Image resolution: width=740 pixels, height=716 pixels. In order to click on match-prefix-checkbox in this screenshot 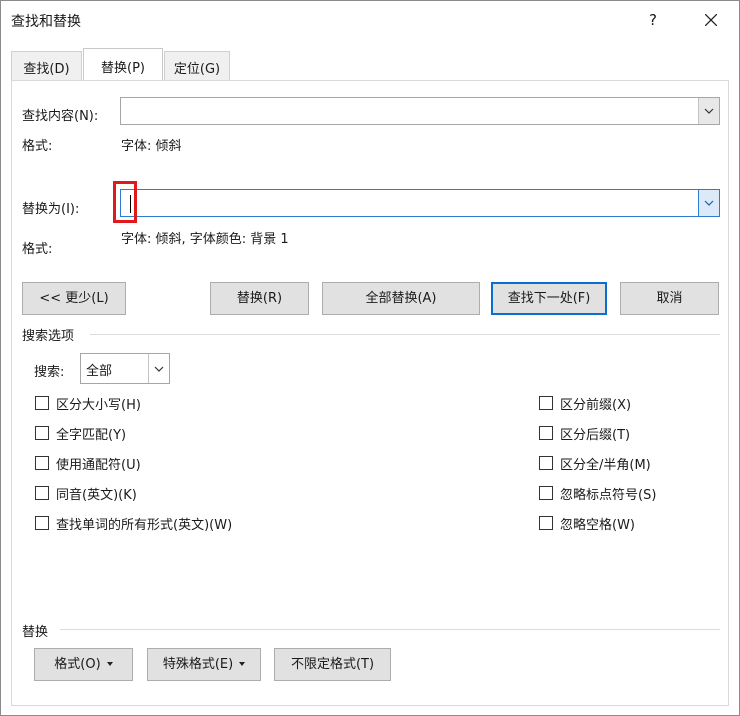, I will do `click(546, 403)`.